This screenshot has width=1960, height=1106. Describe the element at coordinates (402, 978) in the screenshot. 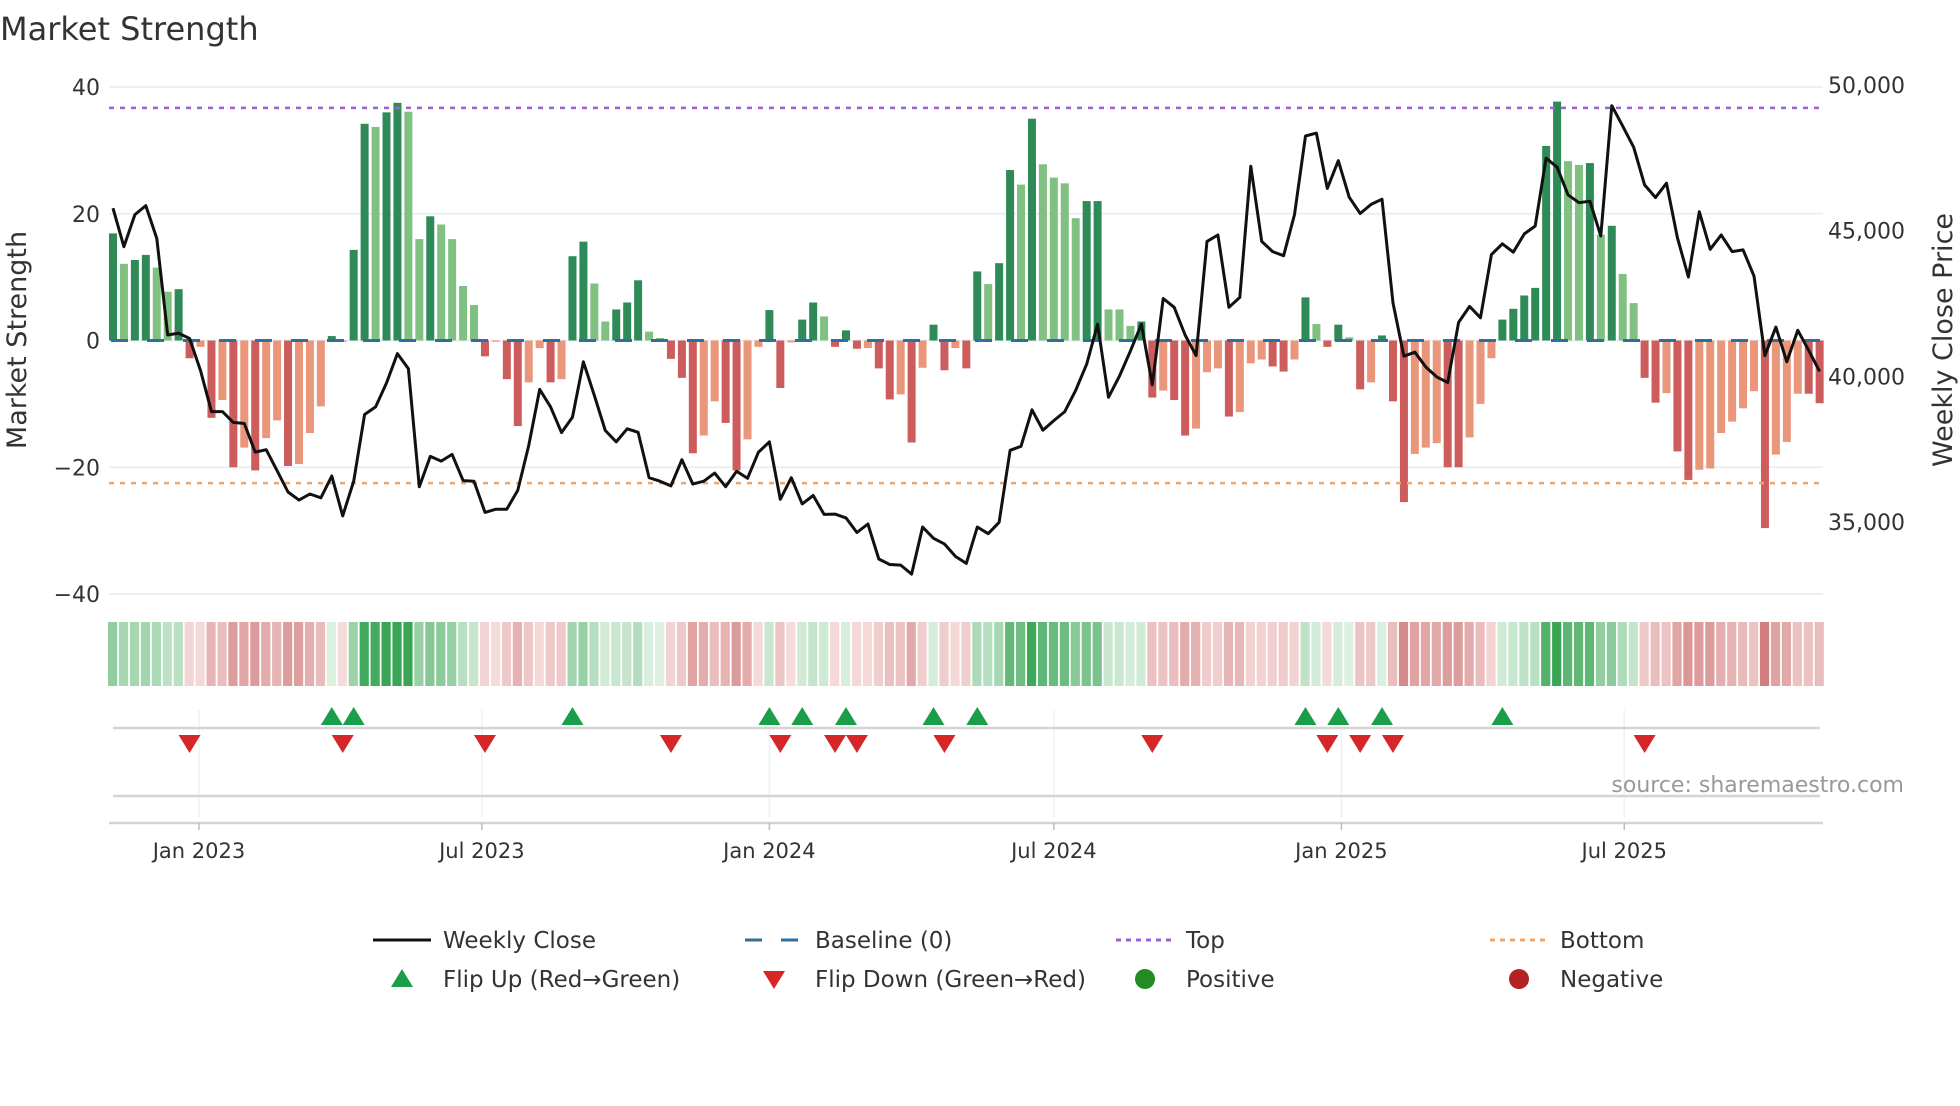

I see `legend-triangle-up-icon` at that location.